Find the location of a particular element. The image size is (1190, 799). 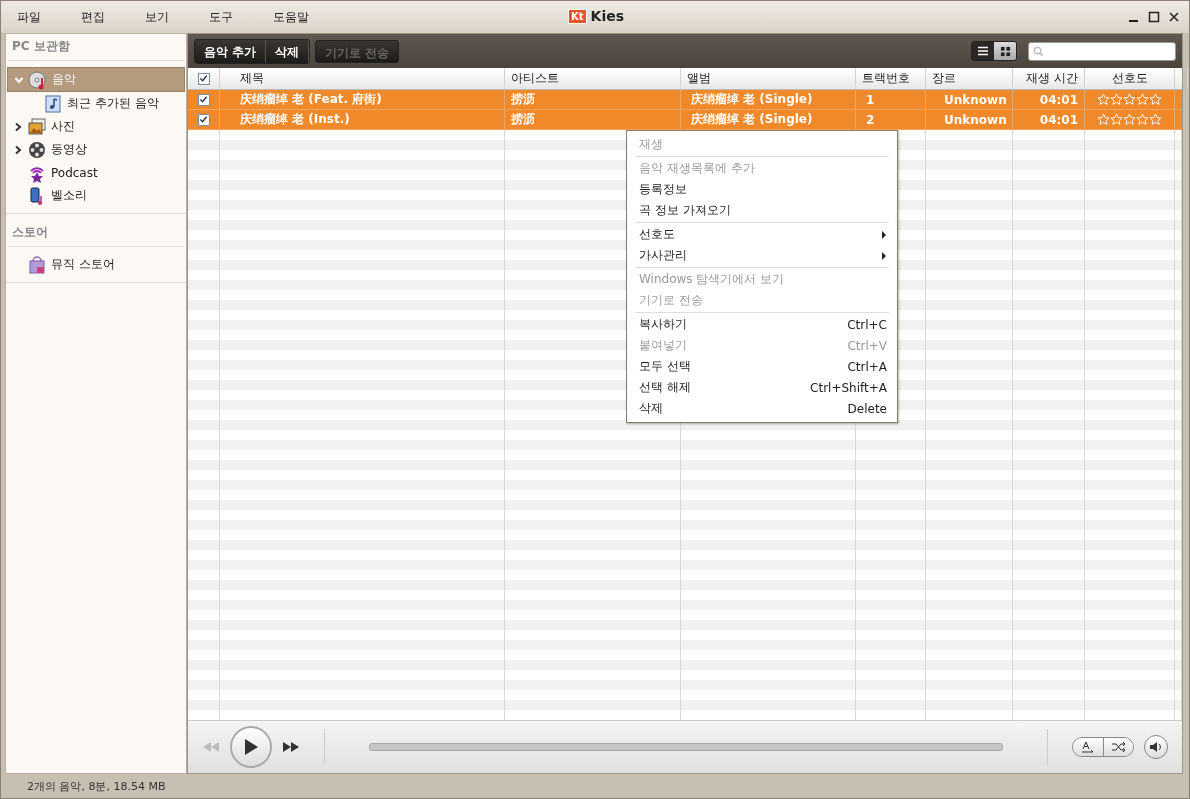

menu-item-label: 등록정보 is located at coordinates (663, 189).